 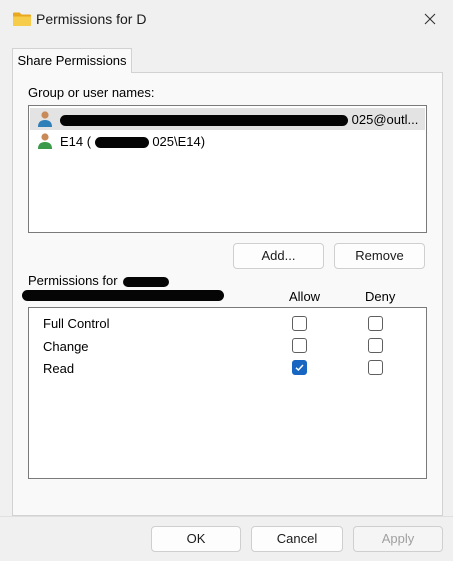 I want to click on group-user-names-label: Group or user names:, so click(x=91, y=92).